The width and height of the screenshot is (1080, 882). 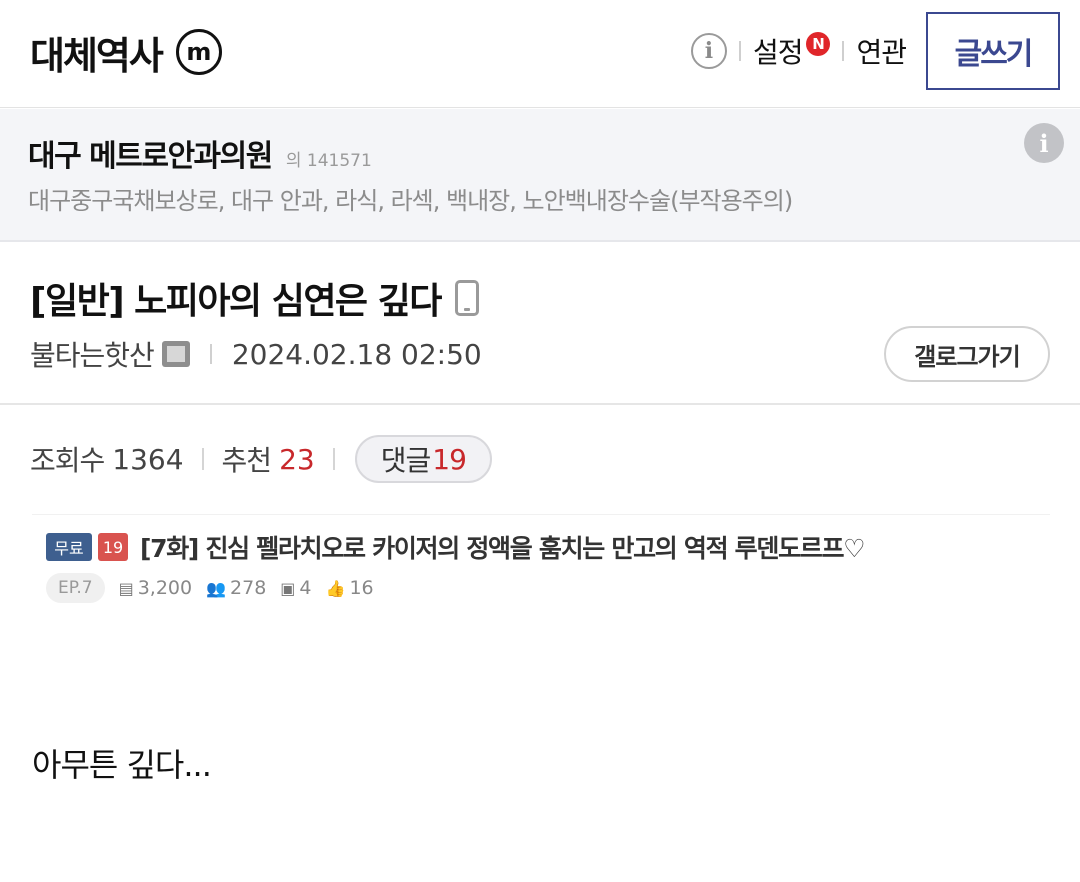 I want to click on post-title: [일반] 노피아의 심연은 깊다, so click(x=236, y=301).